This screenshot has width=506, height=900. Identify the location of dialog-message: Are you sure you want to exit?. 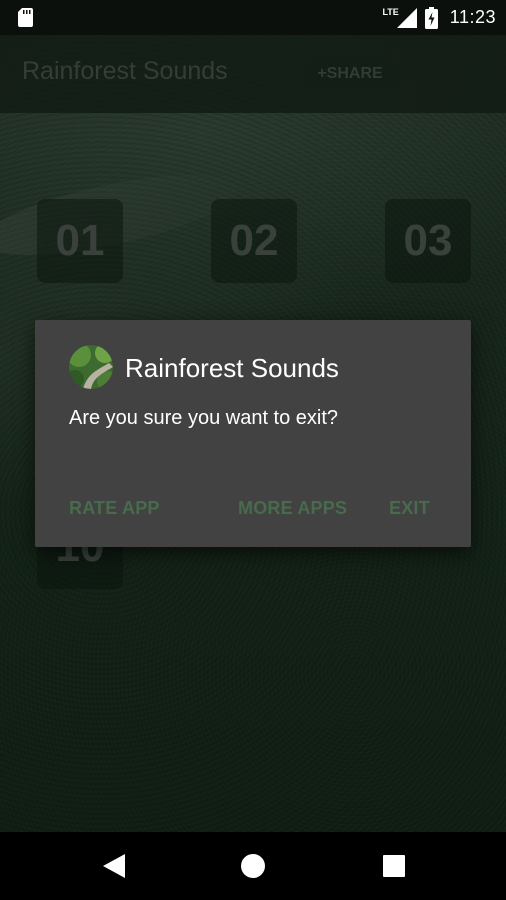
(204, 418).